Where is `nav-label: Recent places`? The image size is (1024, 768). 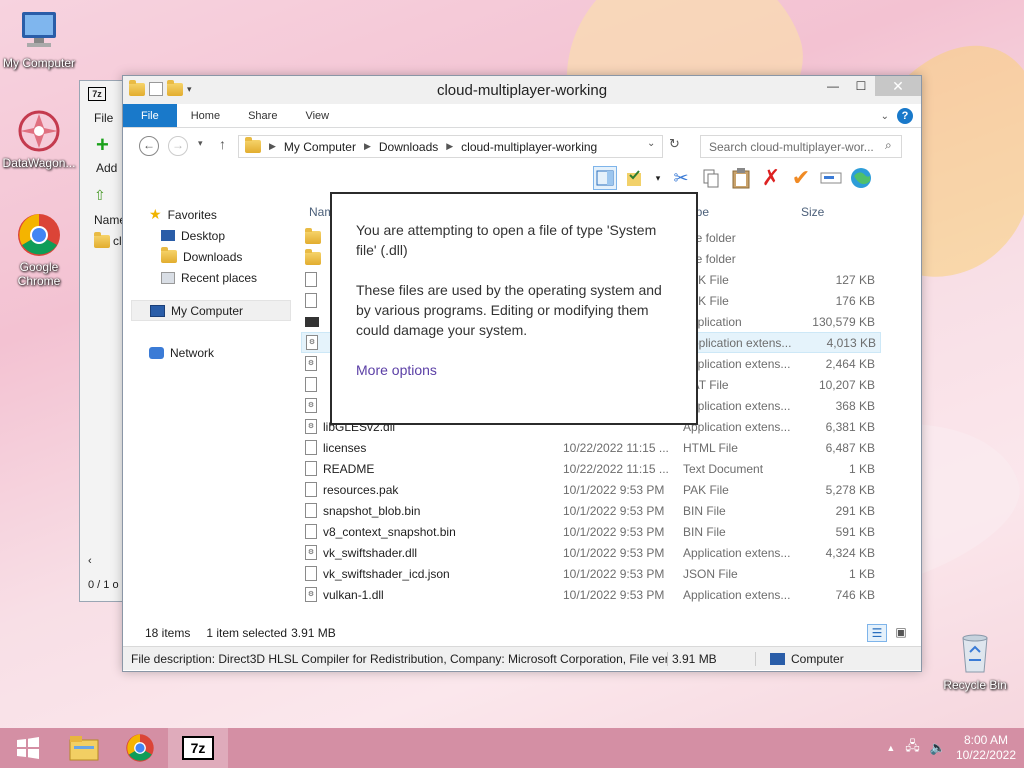 nav-label: Recent places is located at coordinates (219, 277).